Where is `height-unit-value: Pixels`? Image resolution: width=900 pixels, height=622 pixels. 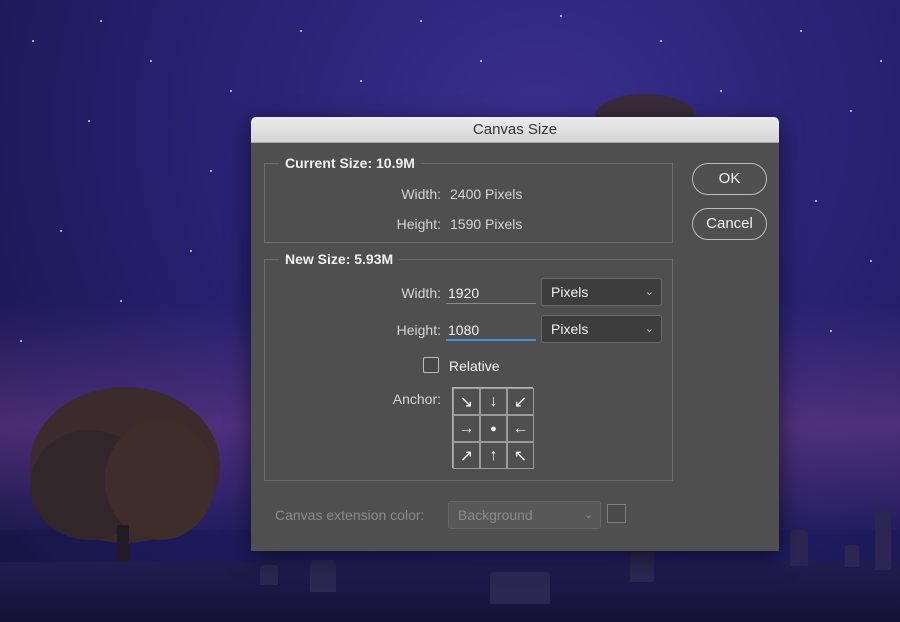
height-unit-value: Pixels is located at coordinates (570, 329).